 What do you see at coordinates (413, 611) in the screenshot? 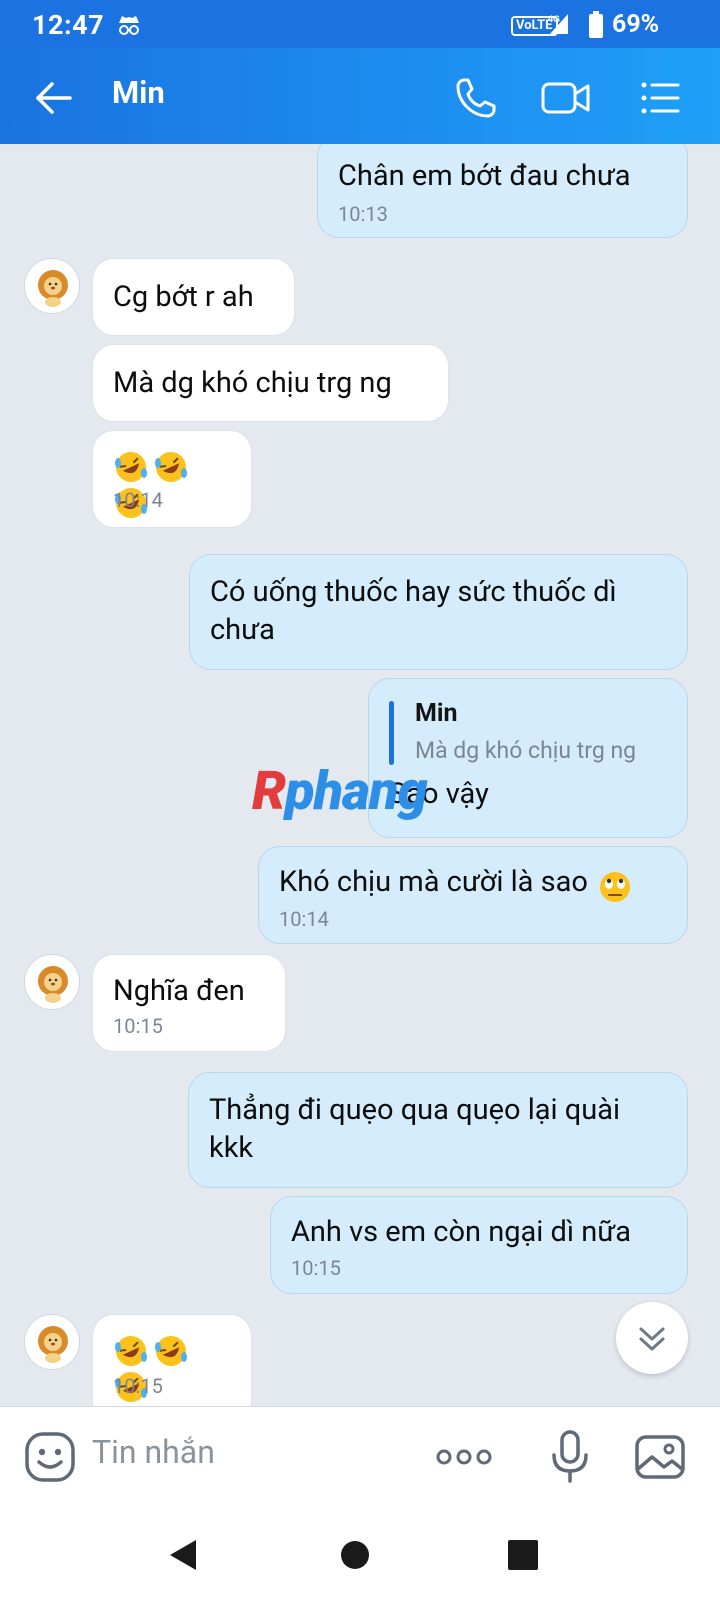
I see `message-text: Có uống thuốc hay sức thuốc dì chưa` at bounding box center [413, 611].